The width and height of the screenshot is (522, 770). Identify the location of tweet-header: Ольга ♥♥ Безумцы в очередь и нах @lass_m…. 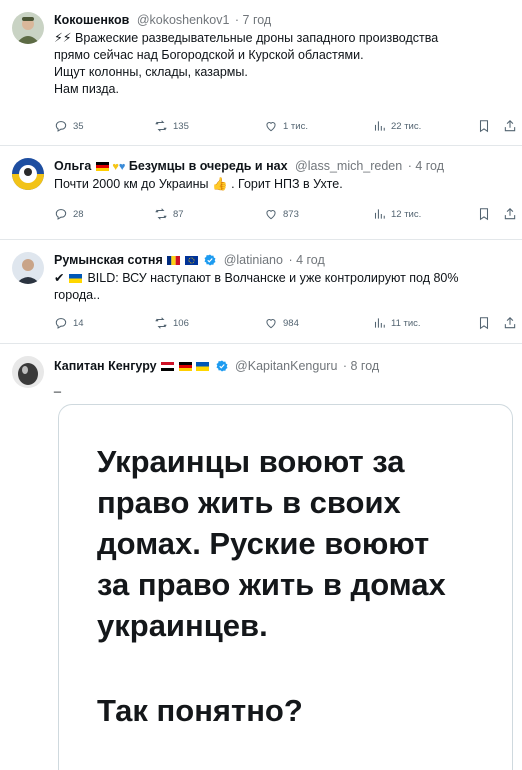
(249, 166).